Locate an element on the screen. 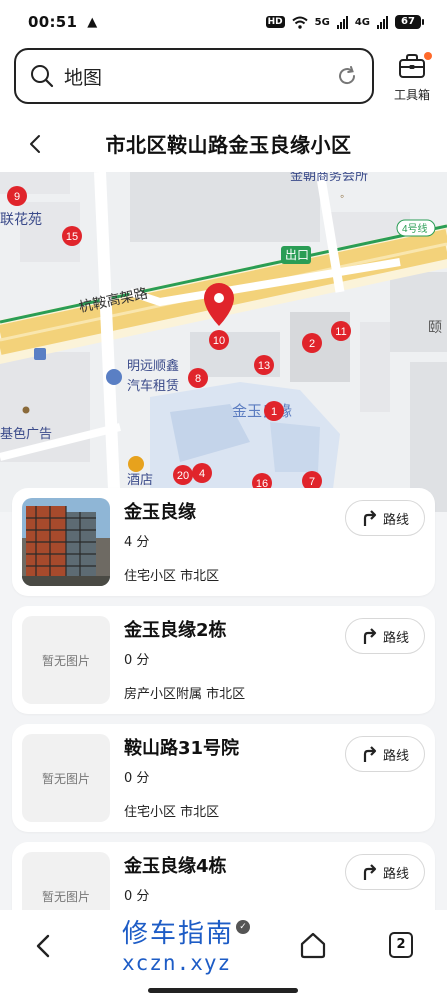 This screenshot has width=447, height=1000. title-bar: 市北区鞍山路金玉良缘小区 is located at coordinates (223, 143).